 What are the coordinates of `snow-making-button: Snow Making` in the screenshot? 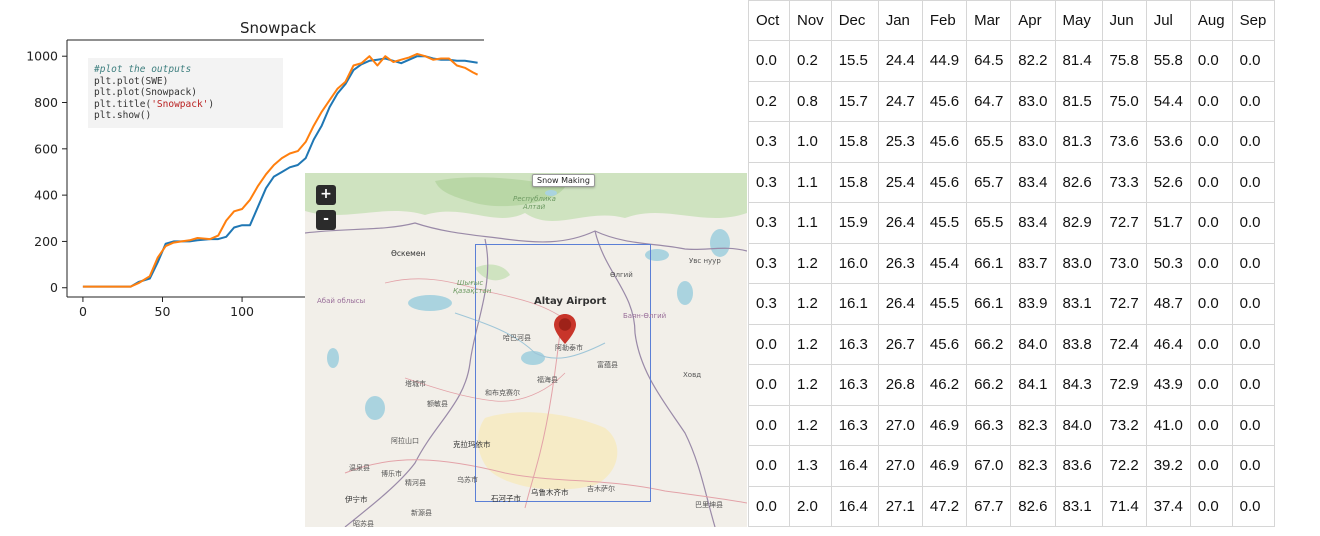 It's located at (563, 180).